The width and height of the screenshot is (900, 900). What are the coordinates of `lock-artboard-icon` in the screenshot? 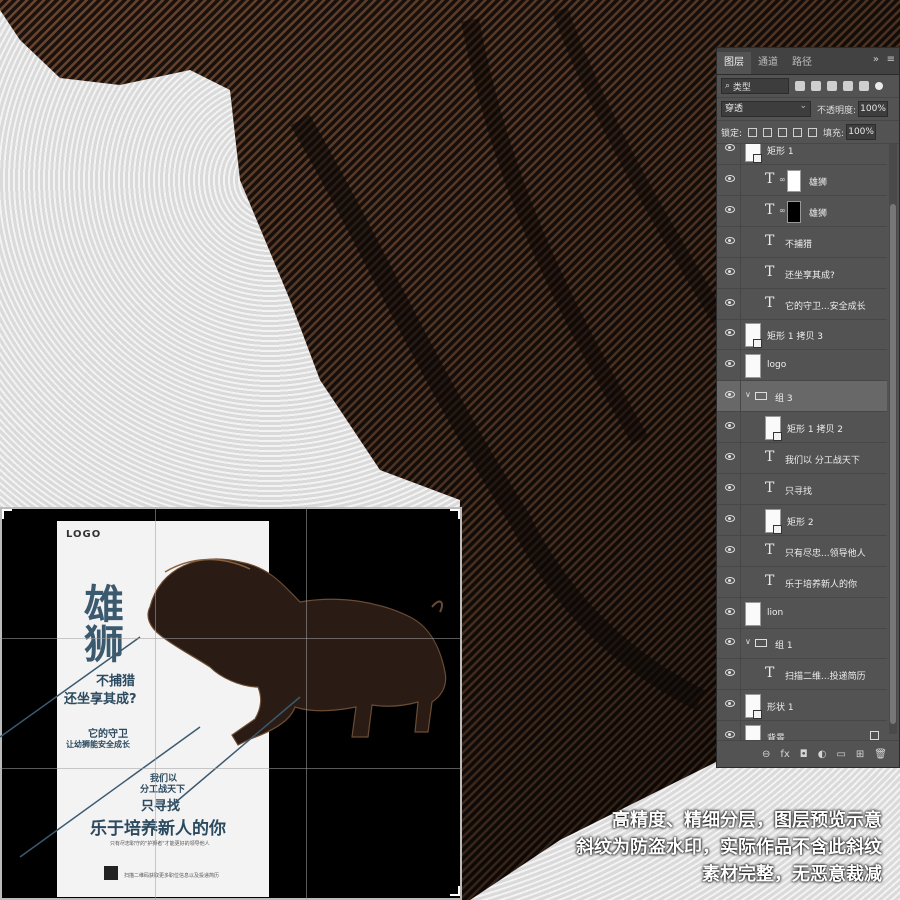 It's located at (798, 132).